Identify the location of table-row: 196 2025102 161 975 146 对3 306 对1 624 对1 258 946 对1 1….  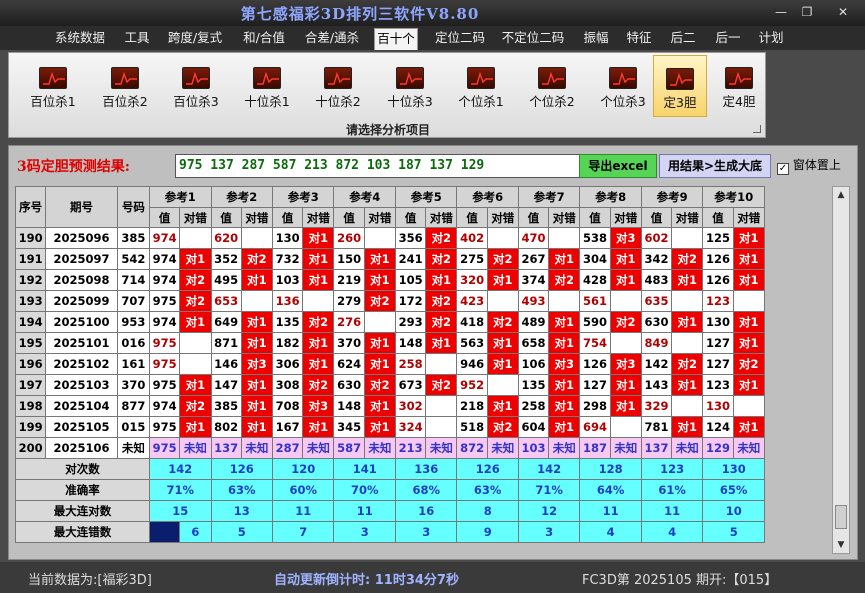
(390, 364).